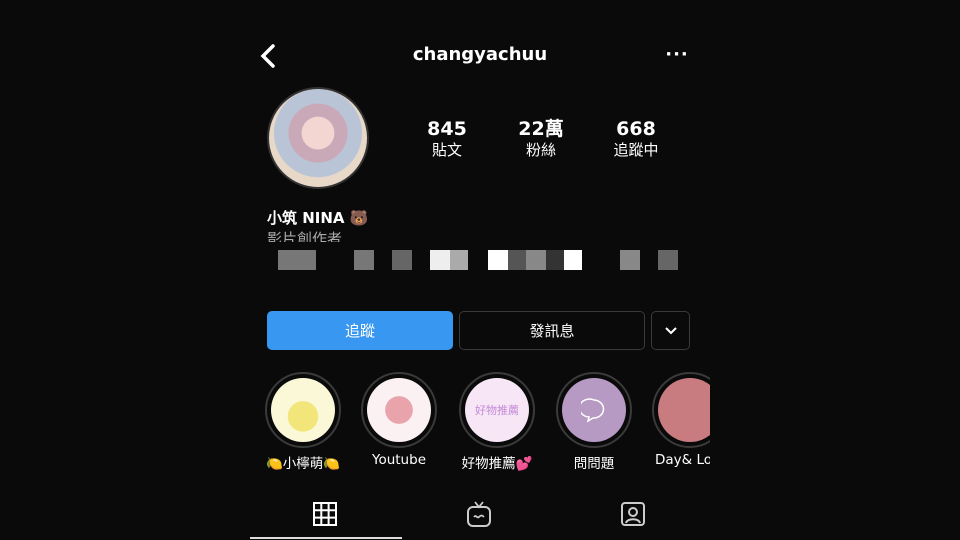 The image size is (960, 540). I want to click on profile-name: 小筑 NINA 🐻, so click(318, 218).